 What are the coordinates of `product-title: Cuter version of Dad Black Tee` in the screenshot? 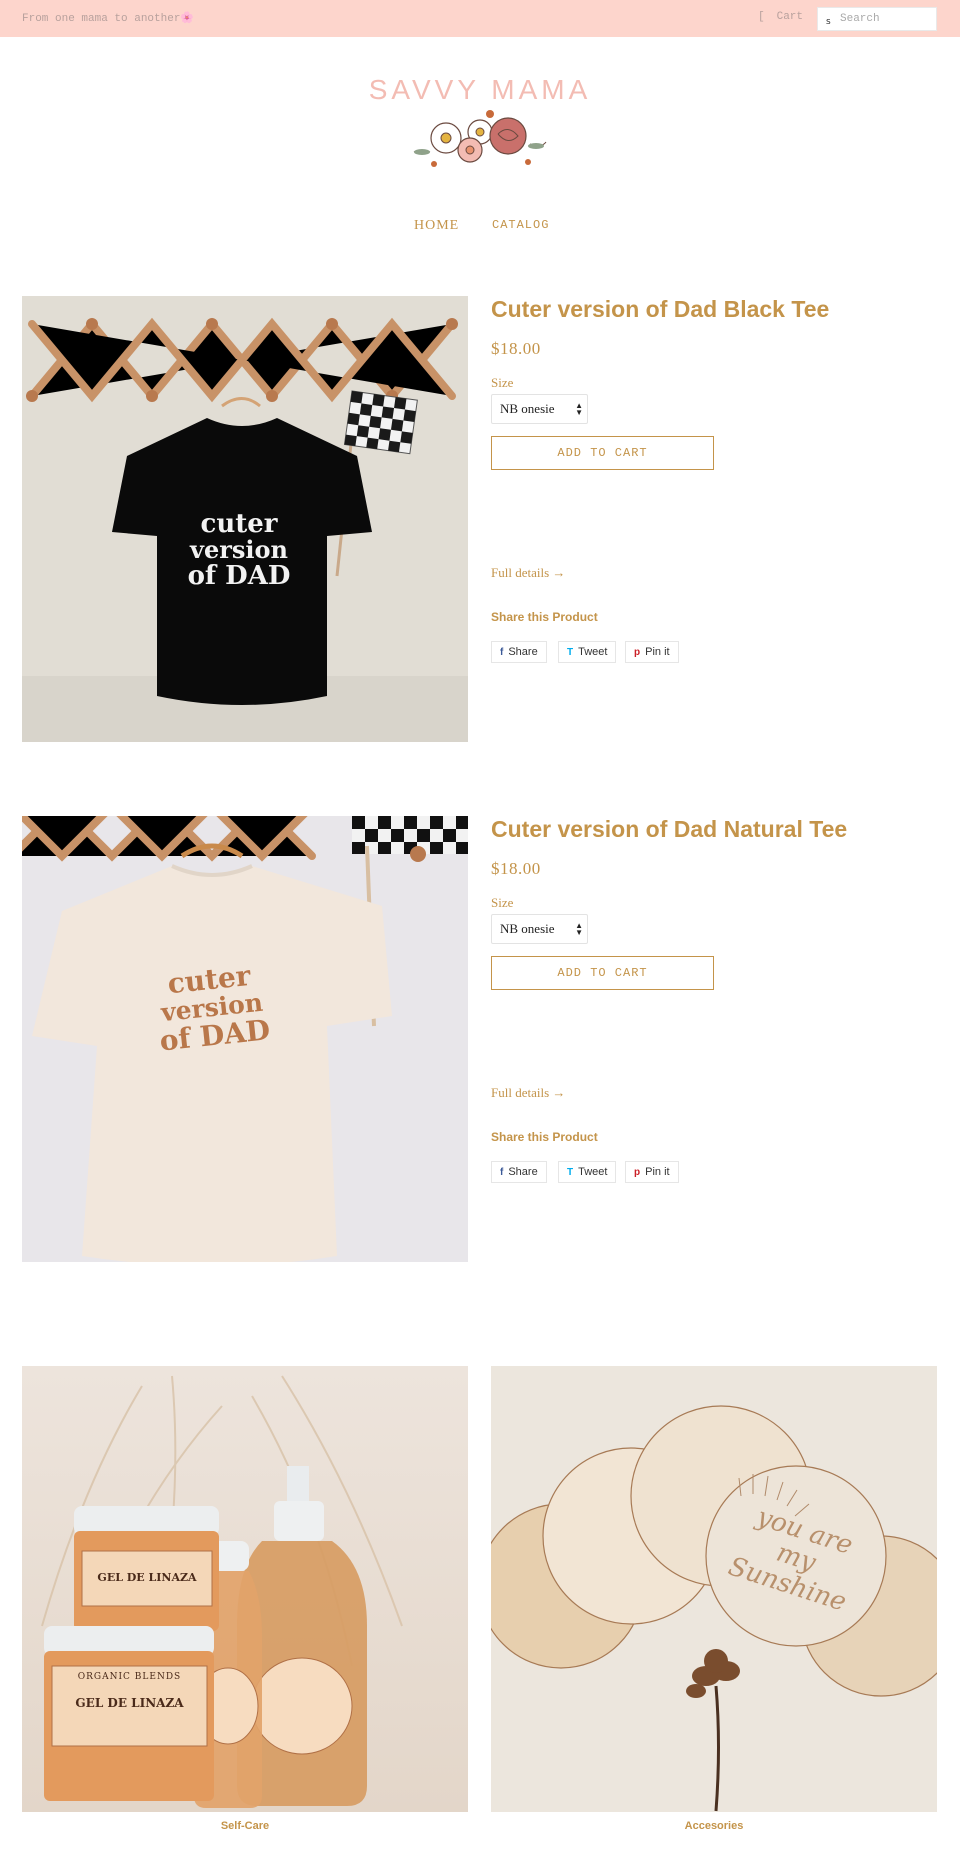 It's located at (660, 309).